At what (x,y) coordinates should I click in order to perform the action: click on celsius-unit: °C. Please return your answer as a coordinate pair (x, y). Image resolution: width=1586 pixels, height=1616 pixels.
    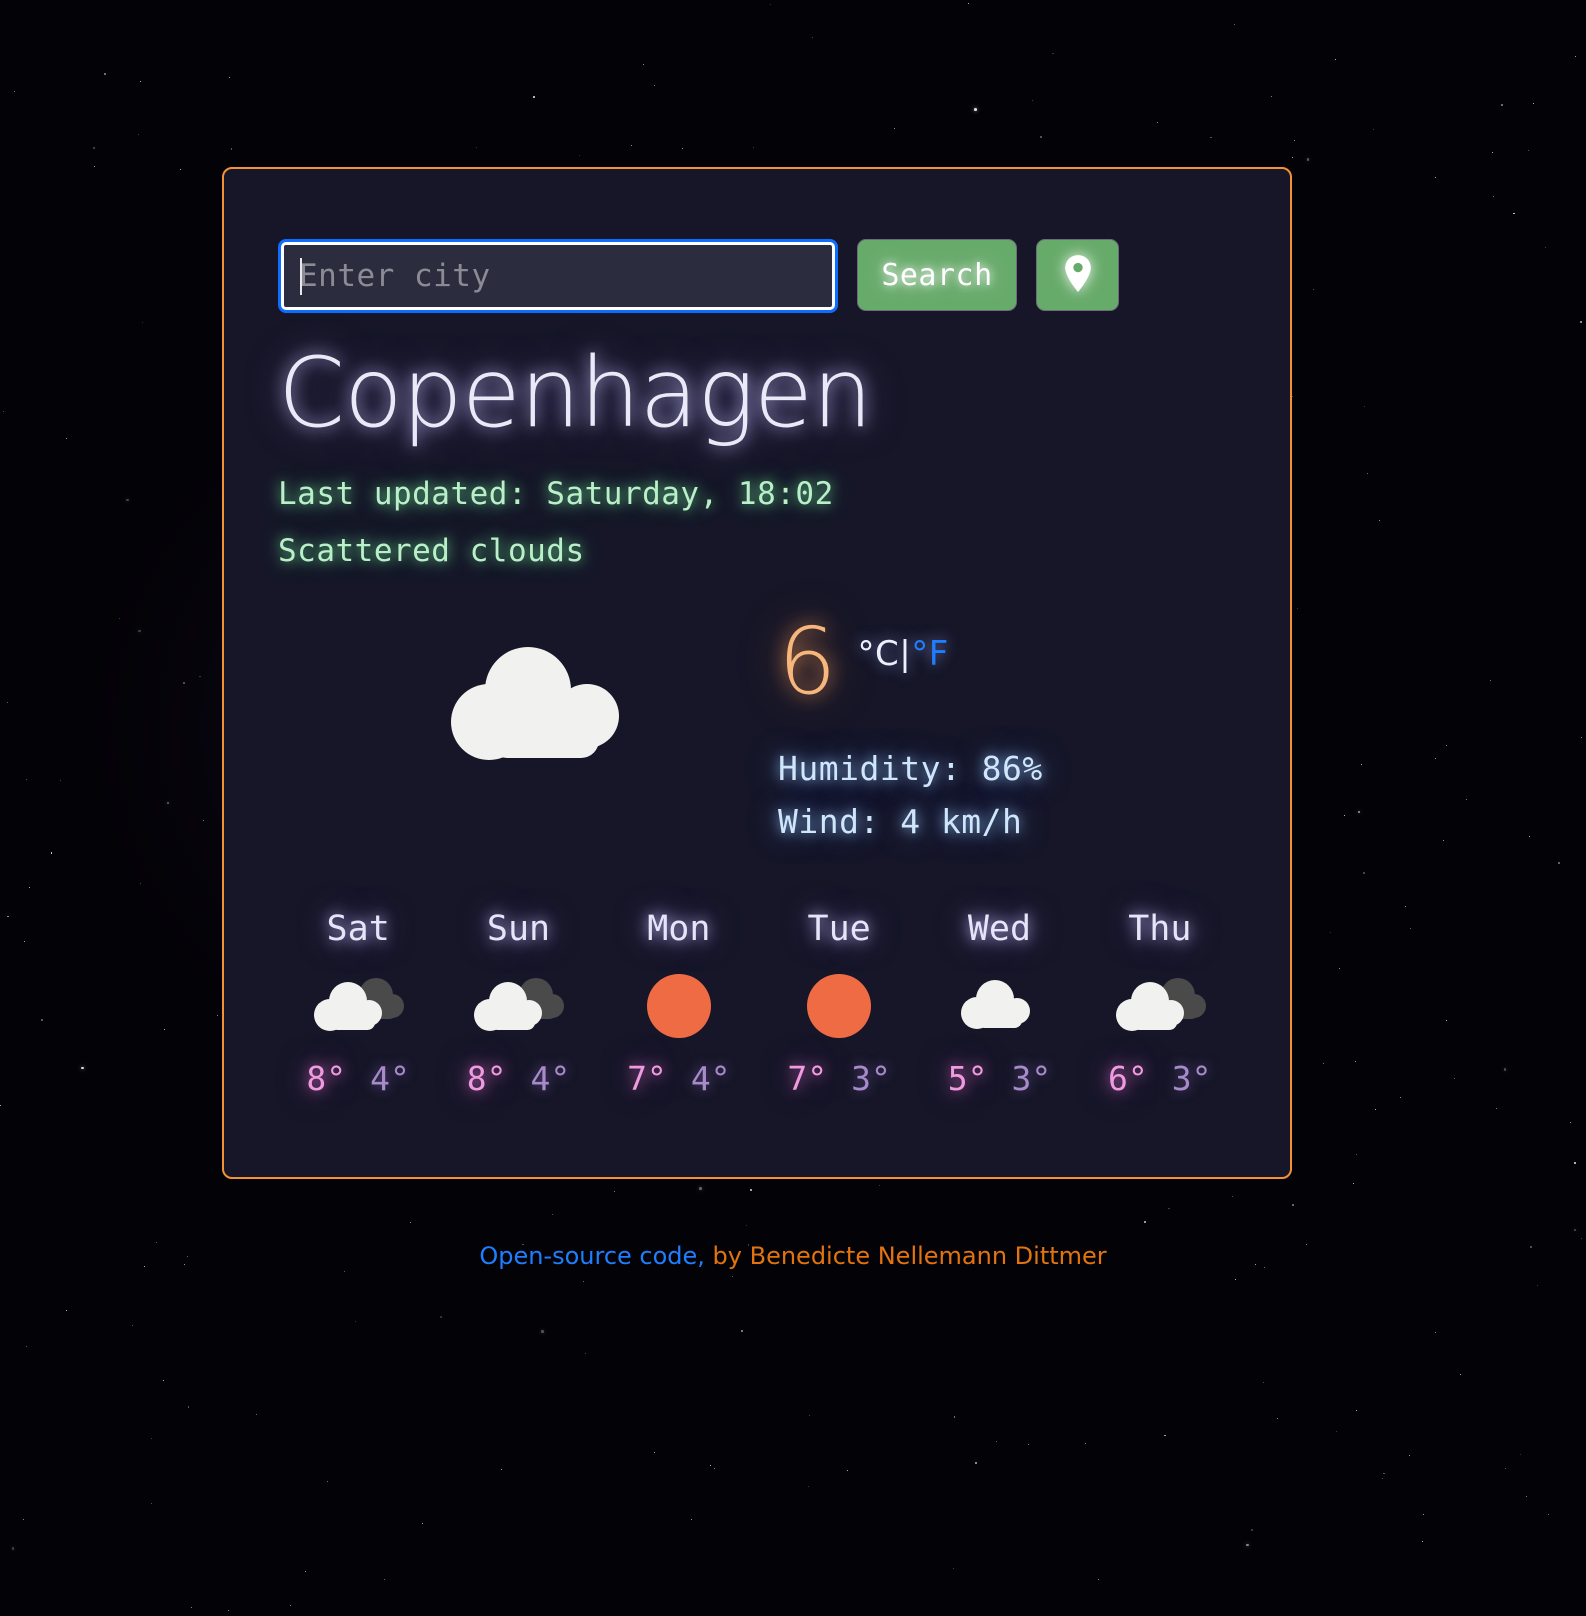
    Looking at the image, I should click on (879, 654).